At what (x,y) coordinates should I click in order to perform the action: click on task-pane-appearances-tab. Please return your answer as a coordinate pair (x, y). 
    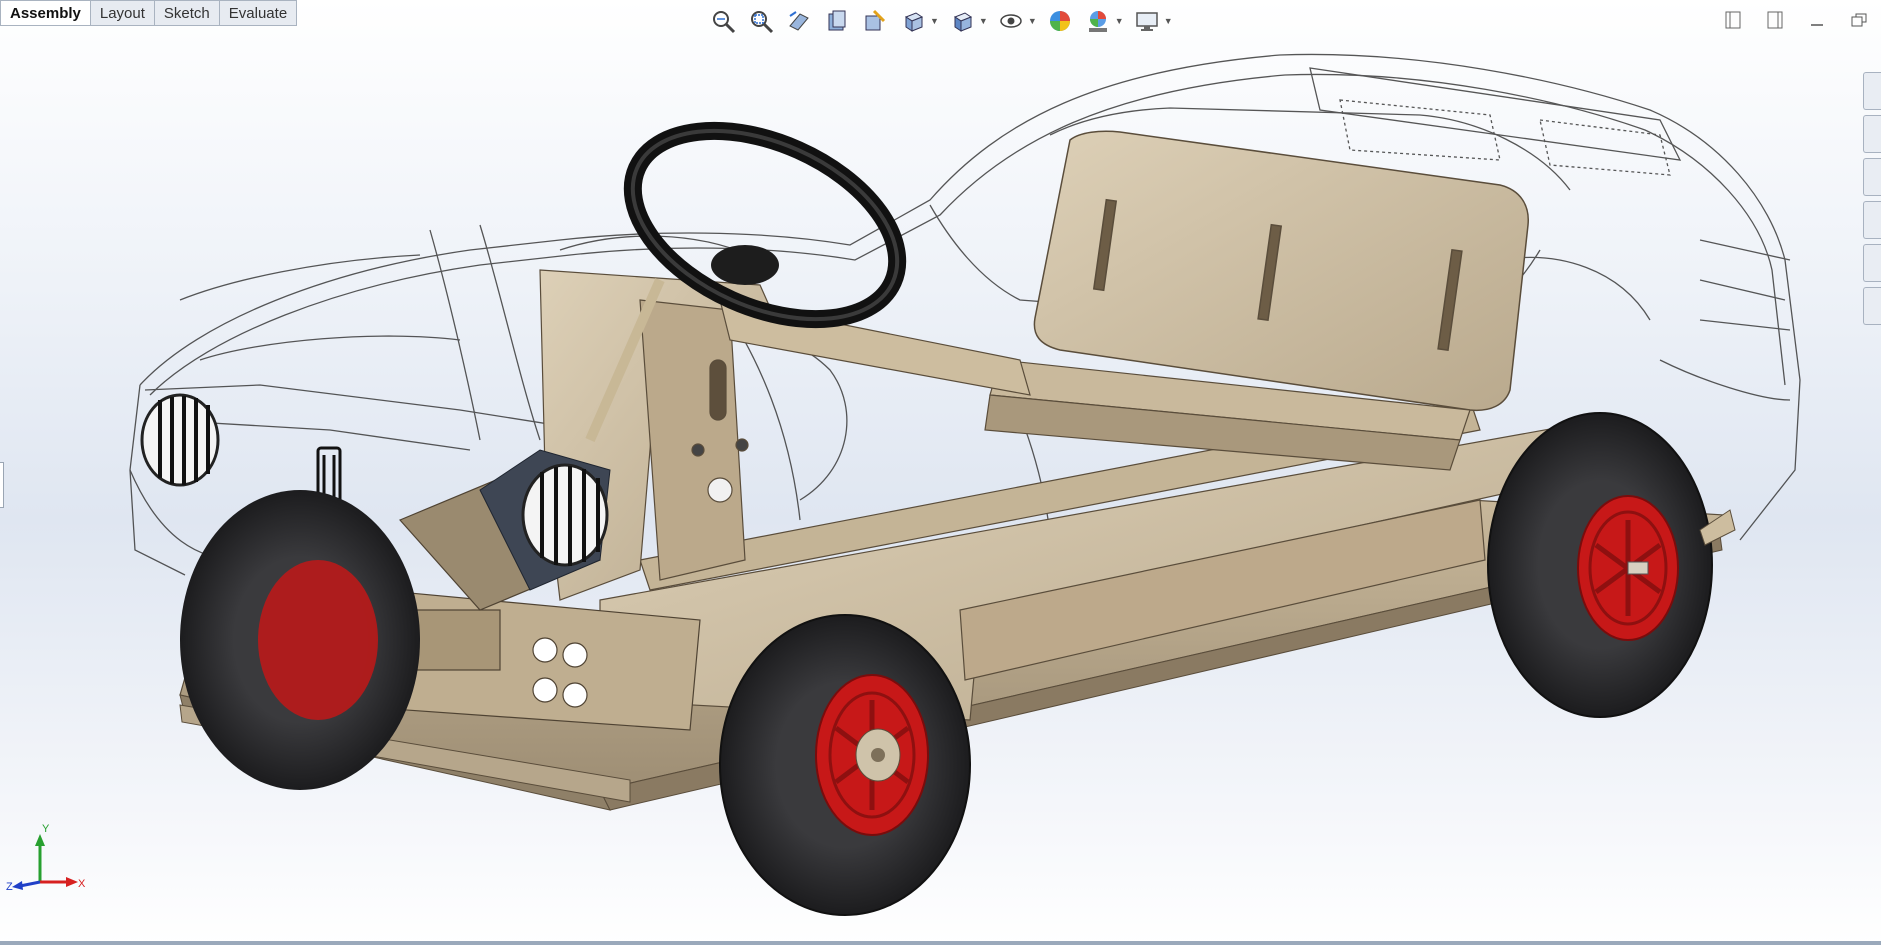
    Looking at the image, I should click on (1872, 263).